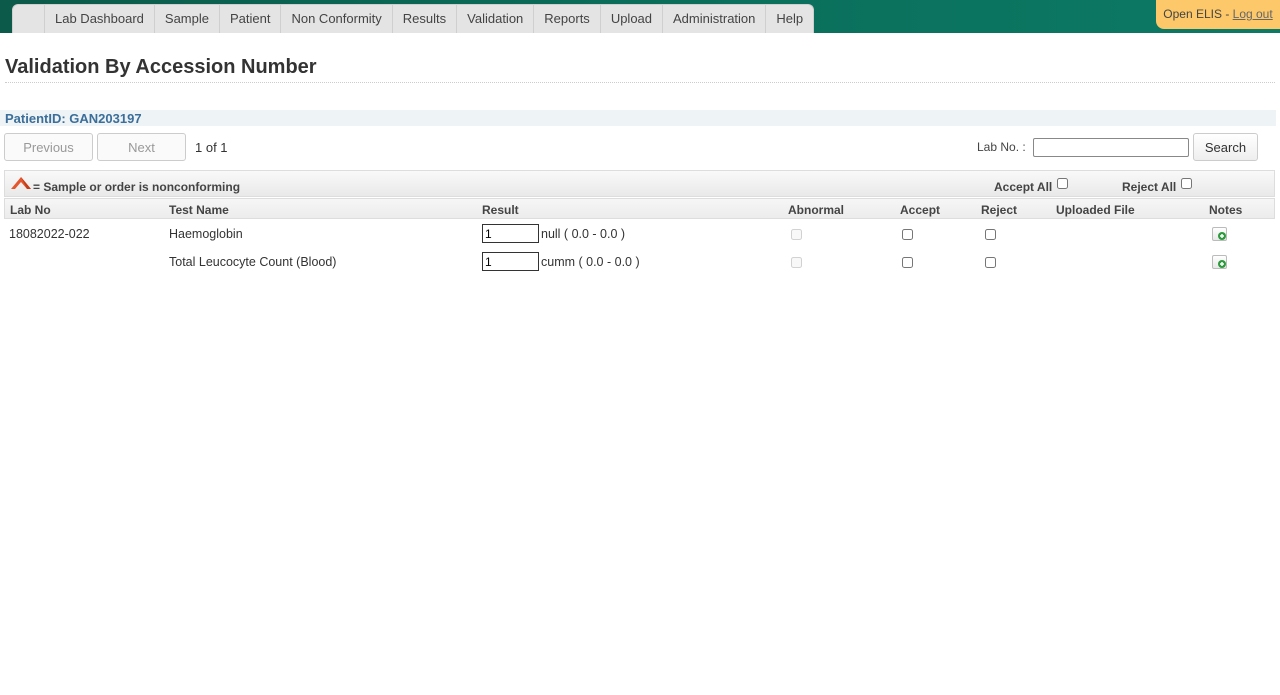  What do you see at coordinates (632, 19) in the screenshot?
I see `nav-upload: Upload` at bounding box center [632, 19].